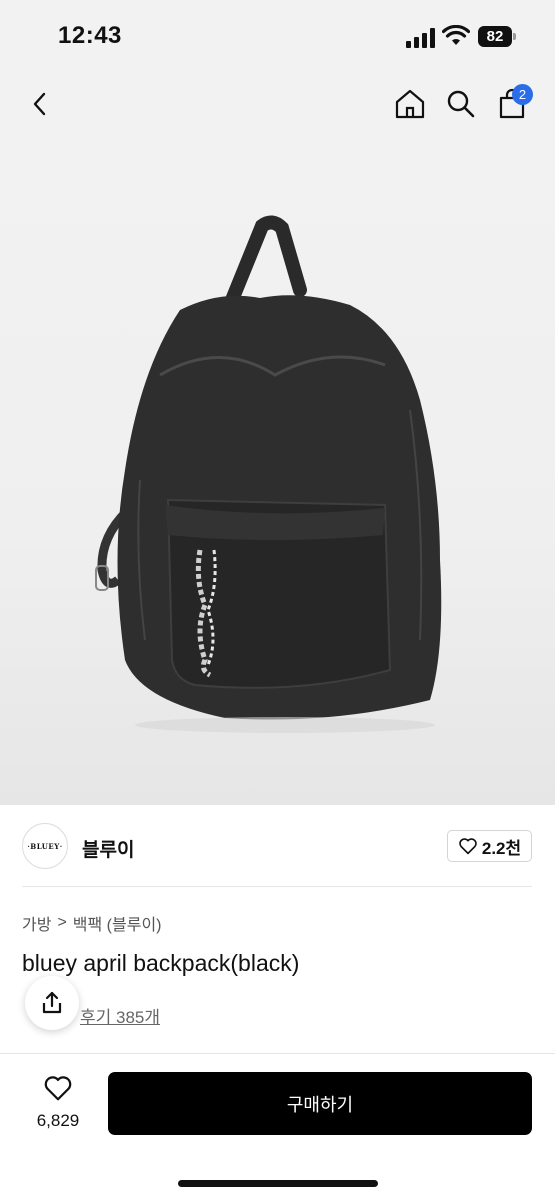  What do you see at coordinates (522, 94) in the screenshot?
I see `cart-badge: 2` at bounding box center [522, 94].